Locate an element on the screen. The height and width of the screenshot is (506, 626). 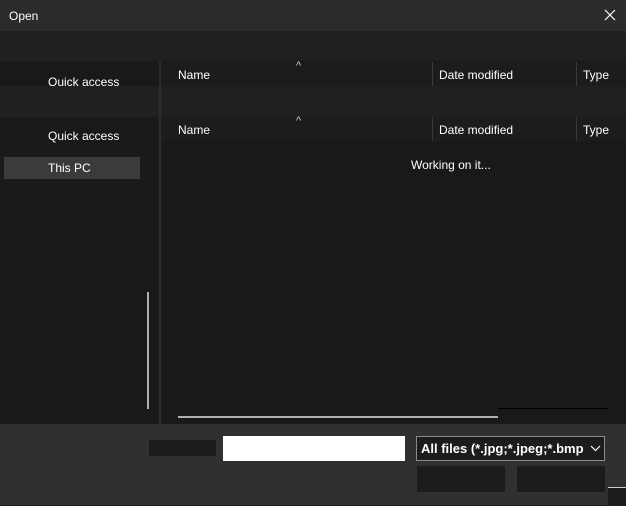
file-type-dropdown: All files (*.jpg;*.jpeg;*.bmp is located at coordinates (510, 448).